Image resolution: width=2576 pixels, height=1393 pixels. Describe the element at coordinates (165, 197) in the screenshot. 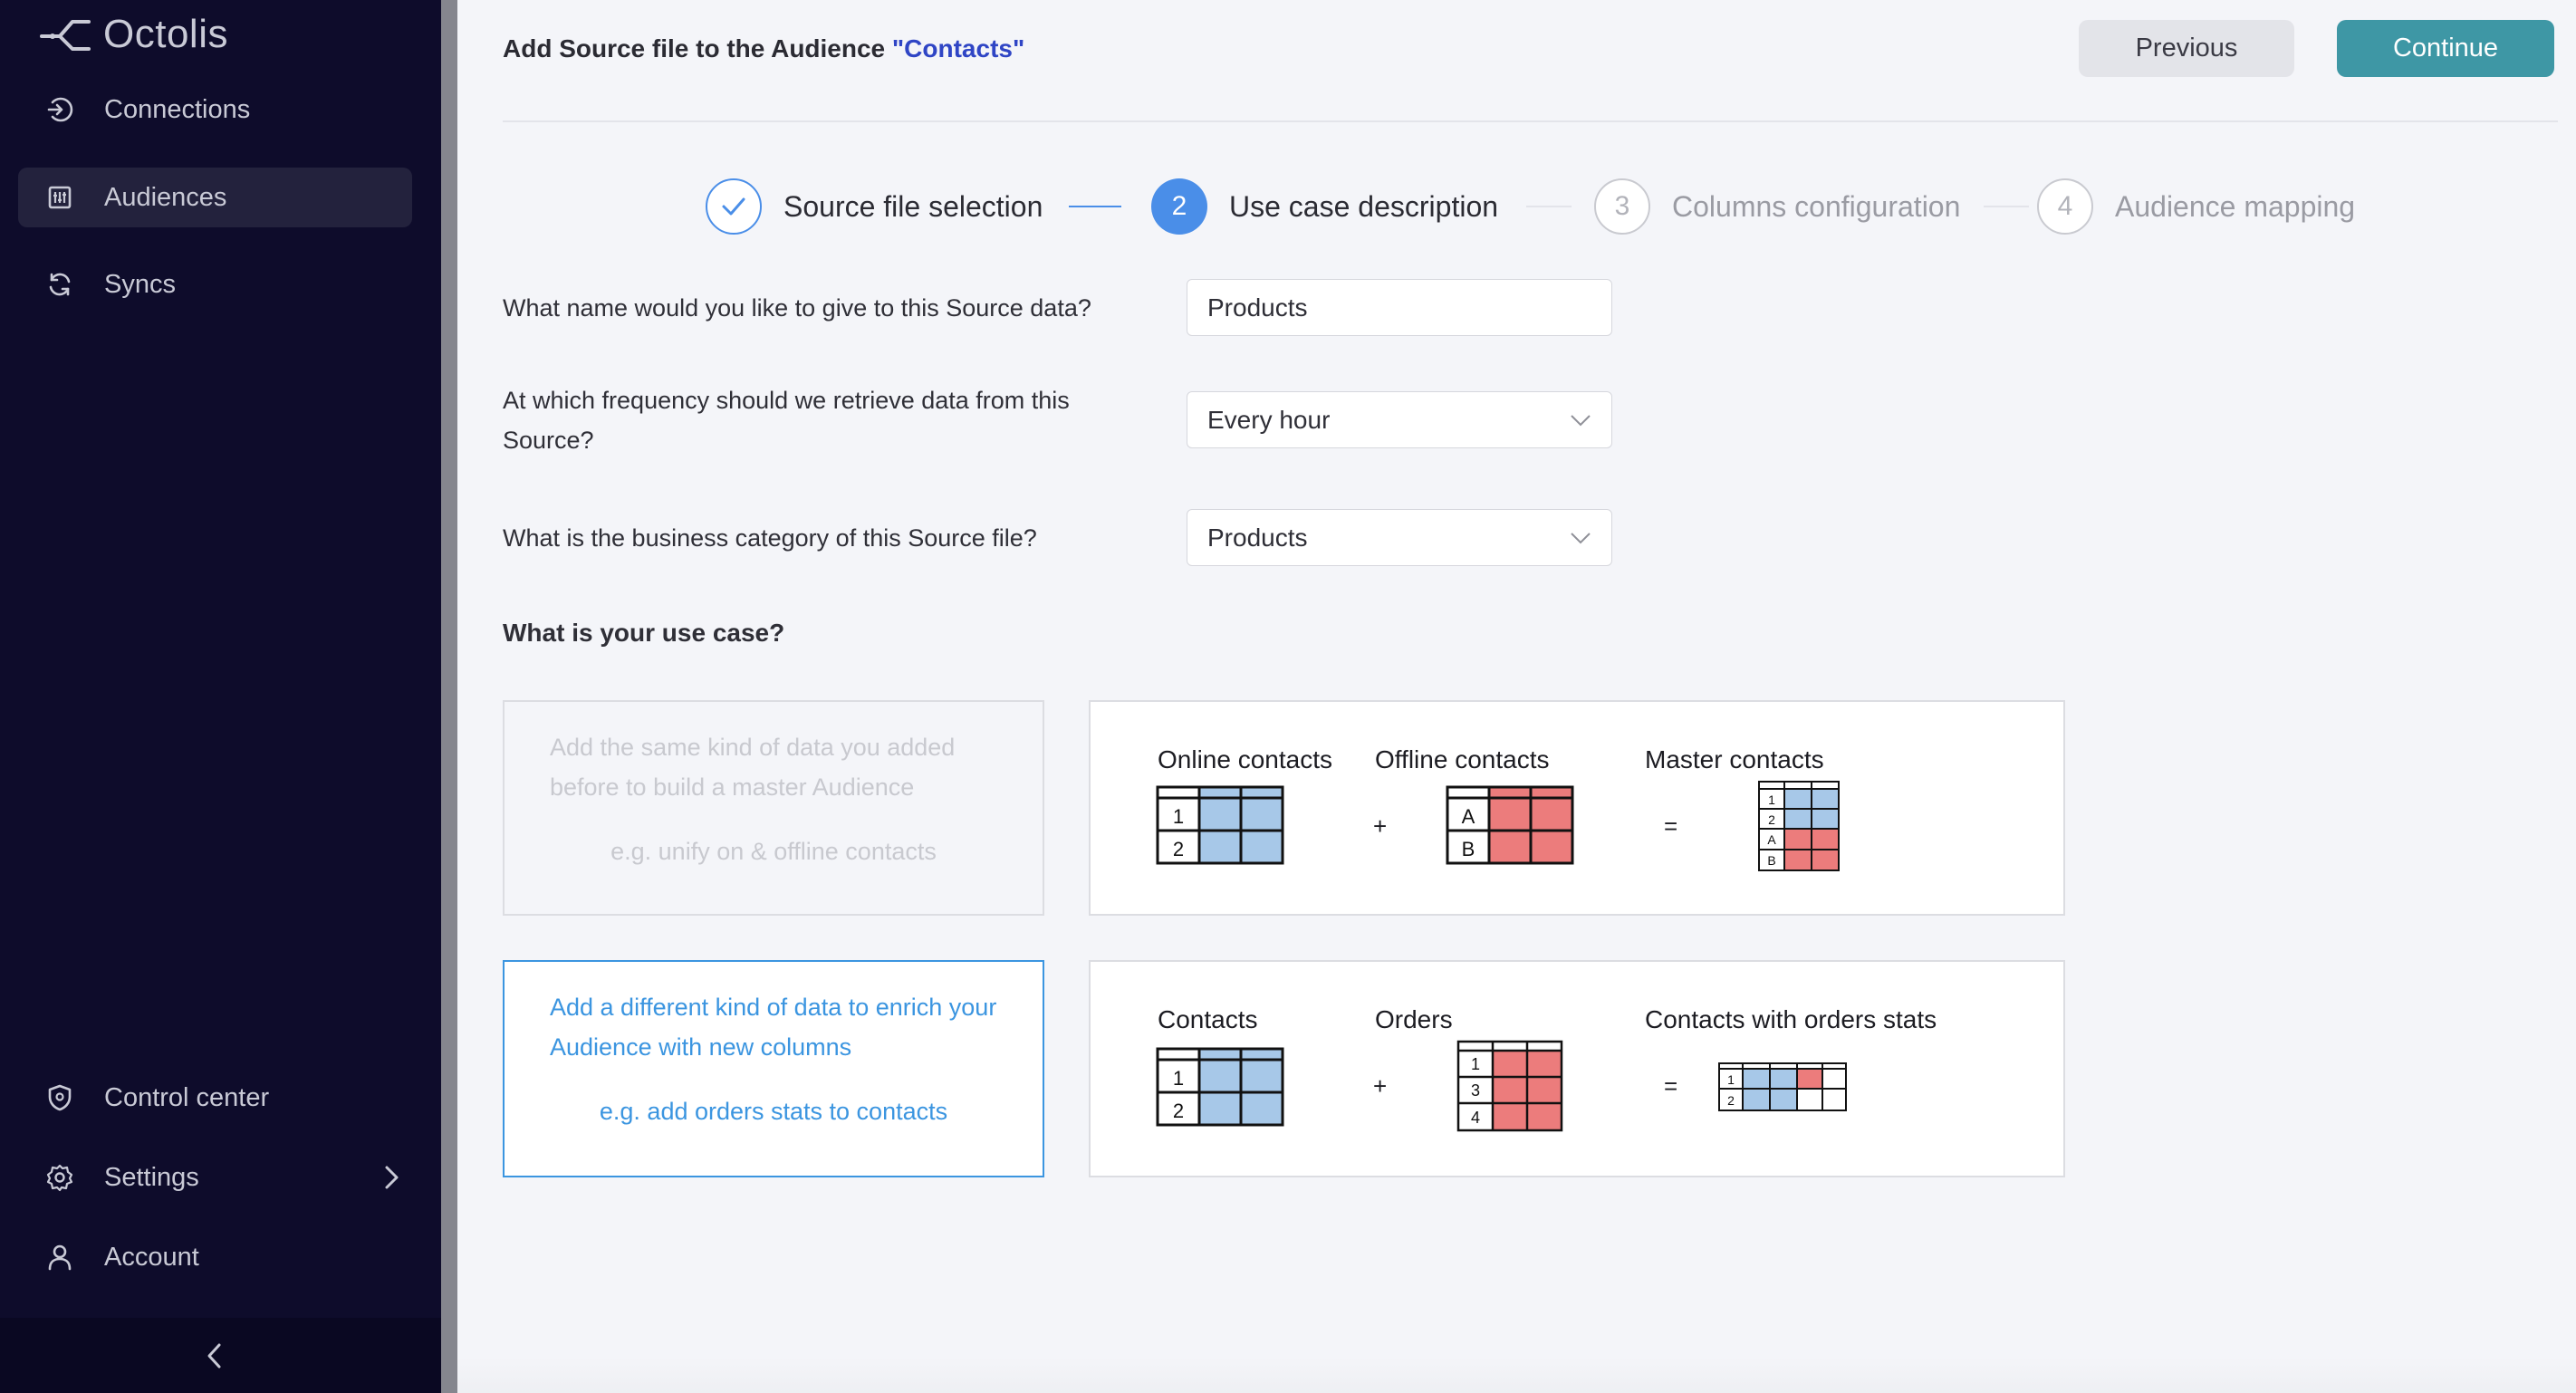

I see `sidebar-item-label: Audiences` at that location.